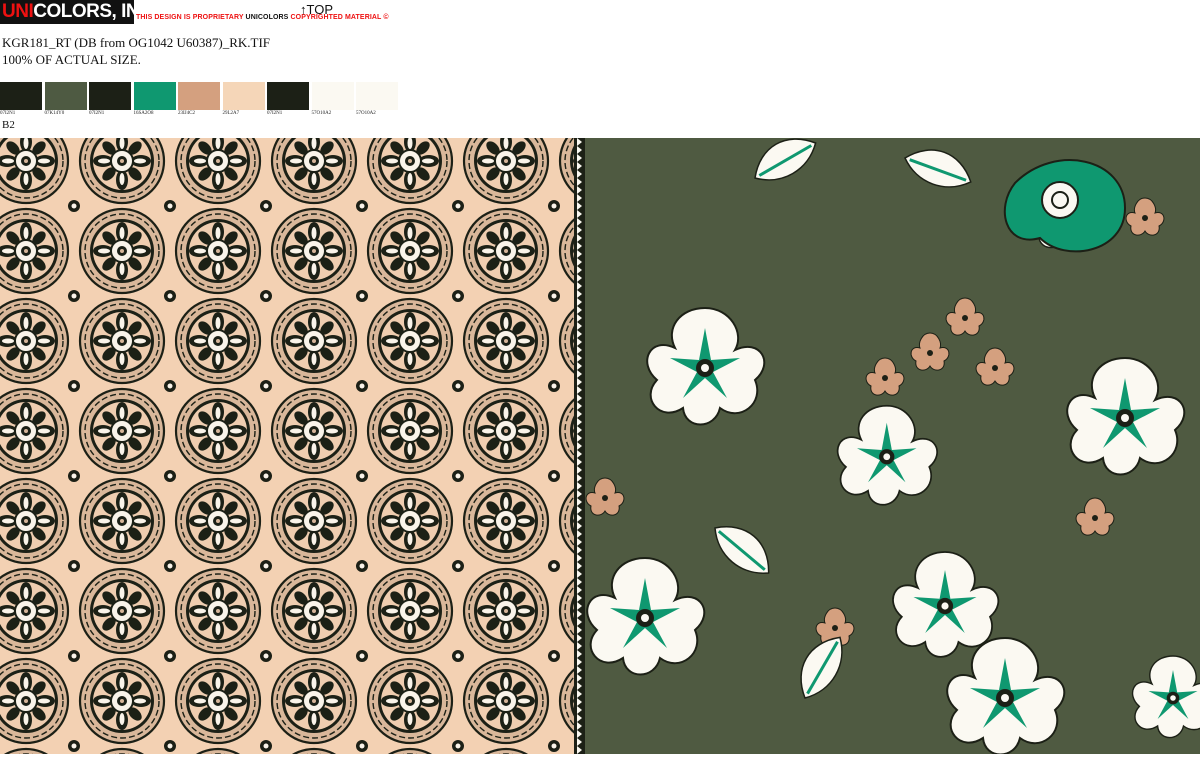  I want to click on top-orientation-label: ↑TOP, so click(316, 9).